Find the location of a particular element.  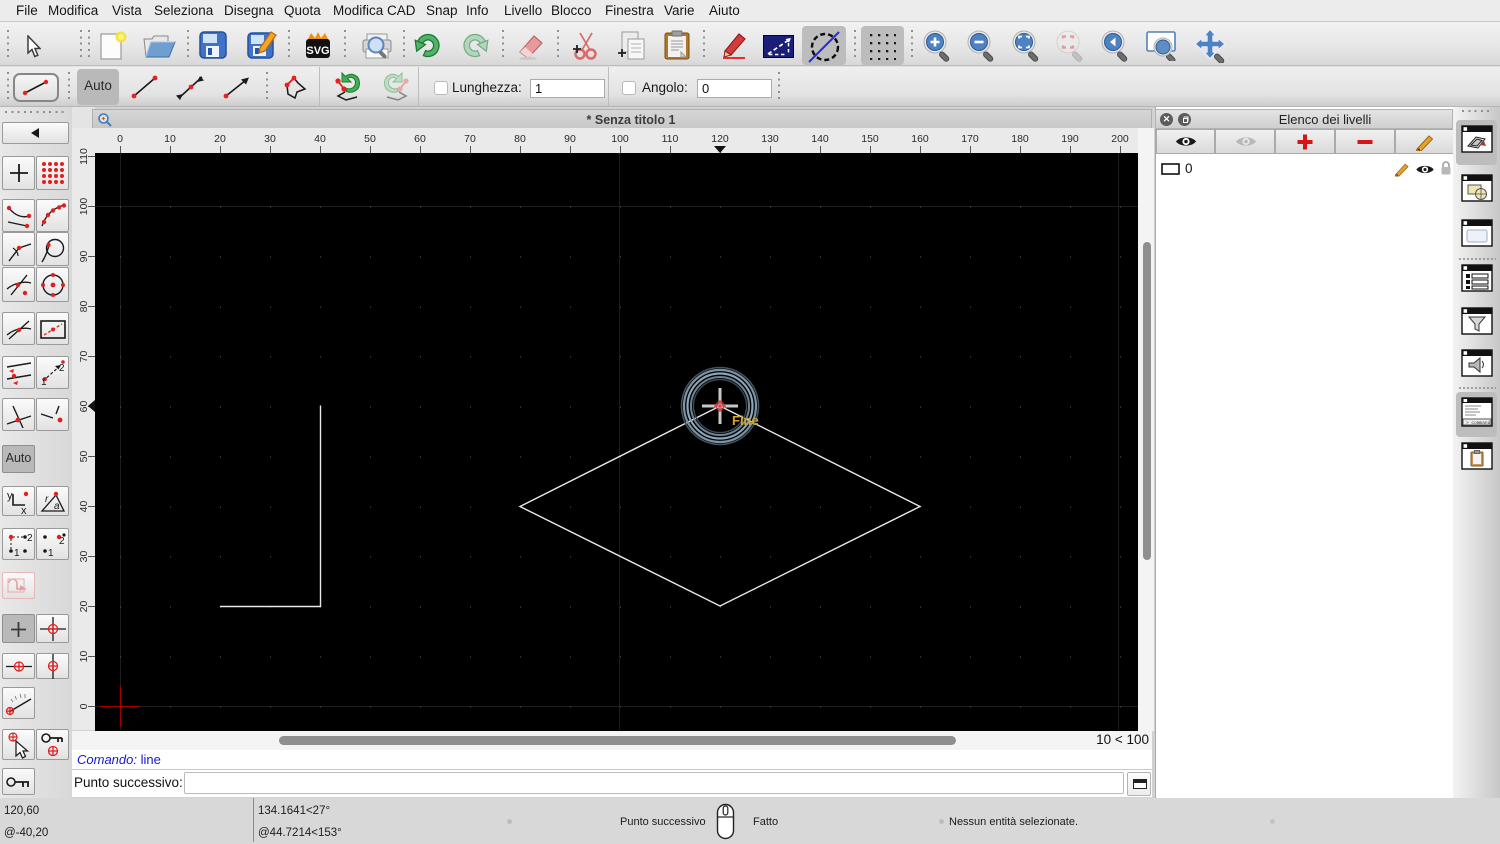

svg-text: SVG is located at coordinates (317, 51).